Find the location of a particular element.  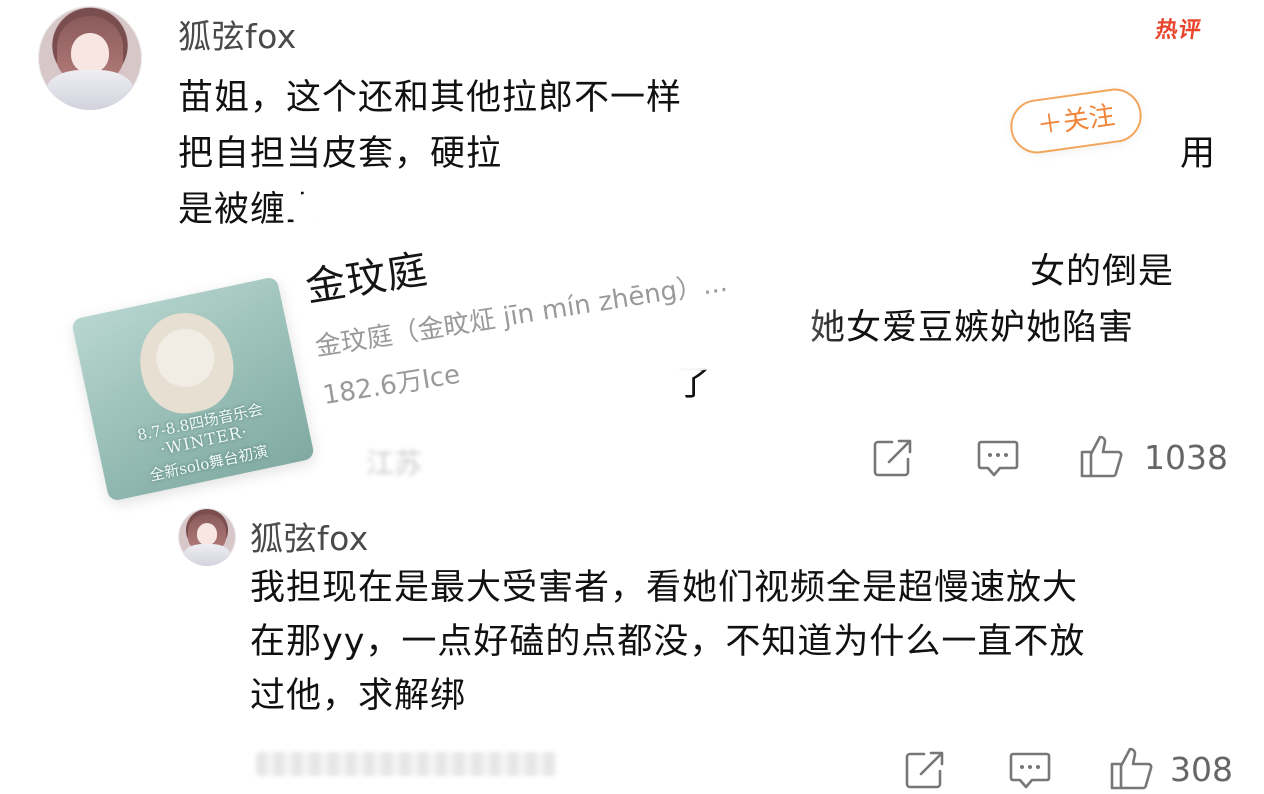

comment-fragment-b: 她女爱豆嫉妒她陷害 is located at coordinates (972, 328).